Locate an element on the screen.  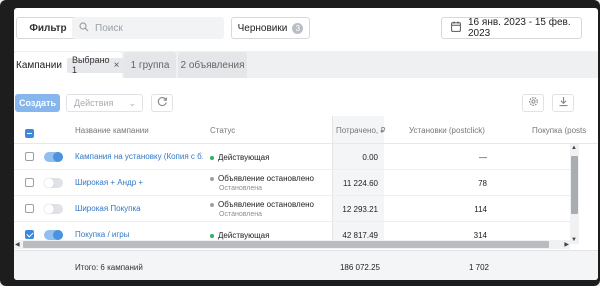
total-label: Итого: 6 кампаний is located at coordinates (109, 267).